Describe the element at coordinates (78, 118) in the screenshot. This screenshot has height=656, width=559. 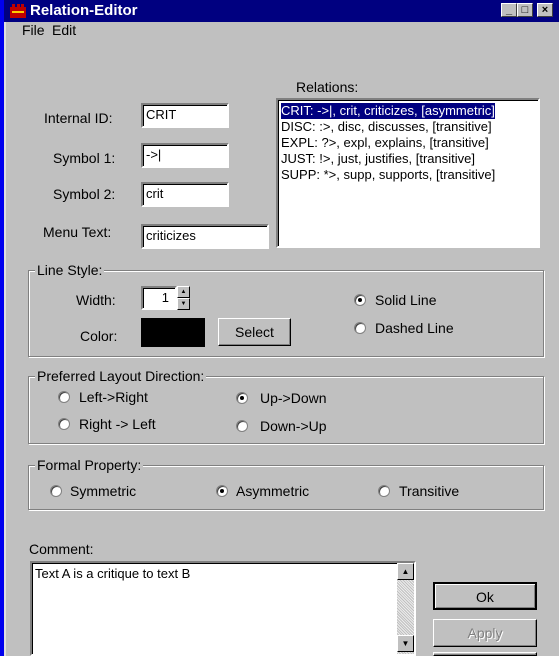
I see `internal-id-label: Internal ID:` at that location.